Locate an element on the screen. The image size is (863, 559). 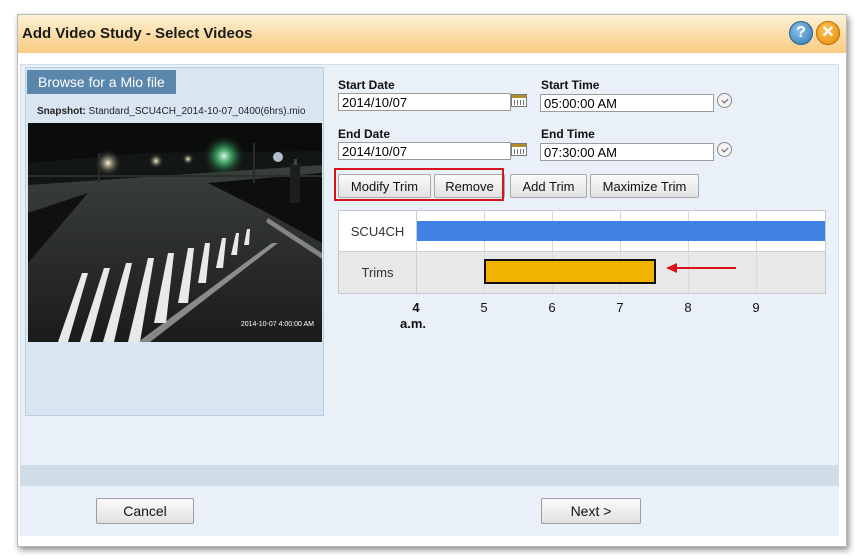
close-icon: ✕ is located at coordinates (828, 33).